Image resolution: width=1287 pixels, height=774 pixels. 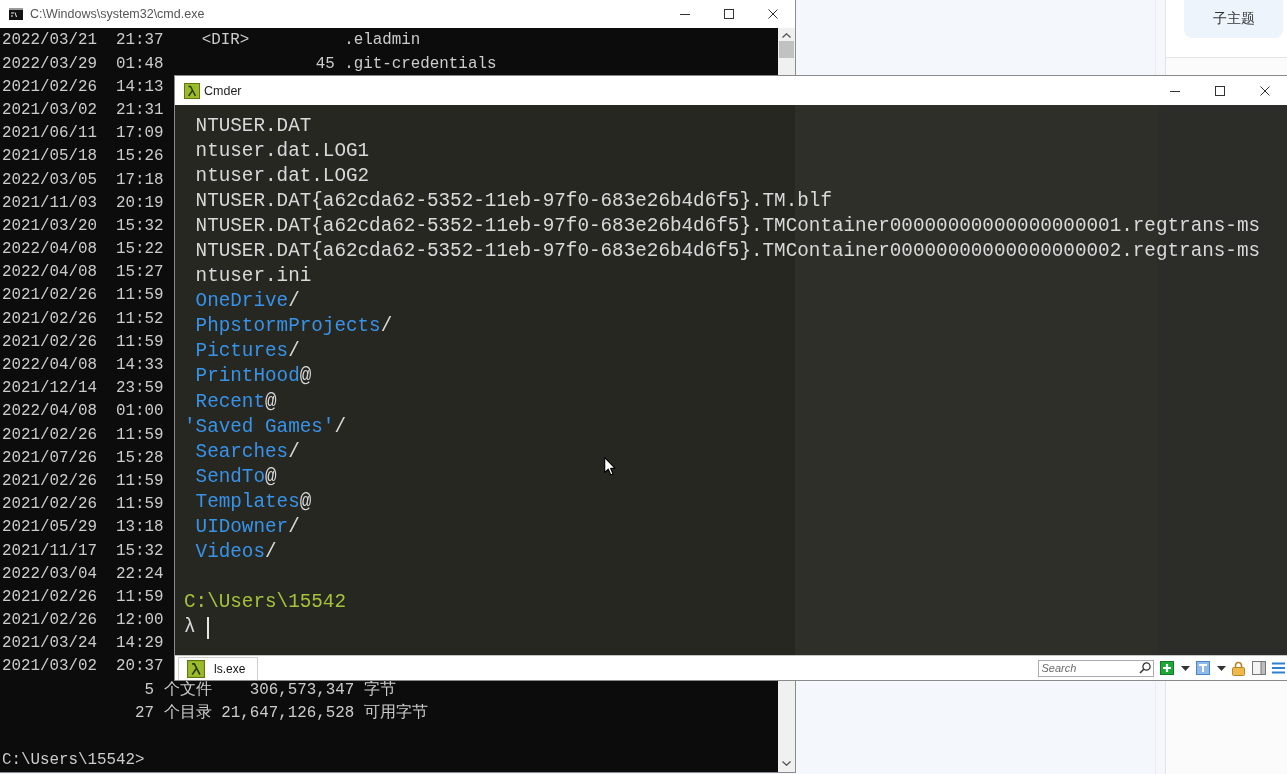 What do you see at coordinates (190, 628) in the screenshot?
I see `prompt-symbol: λ` at bounding box center [190, 628].